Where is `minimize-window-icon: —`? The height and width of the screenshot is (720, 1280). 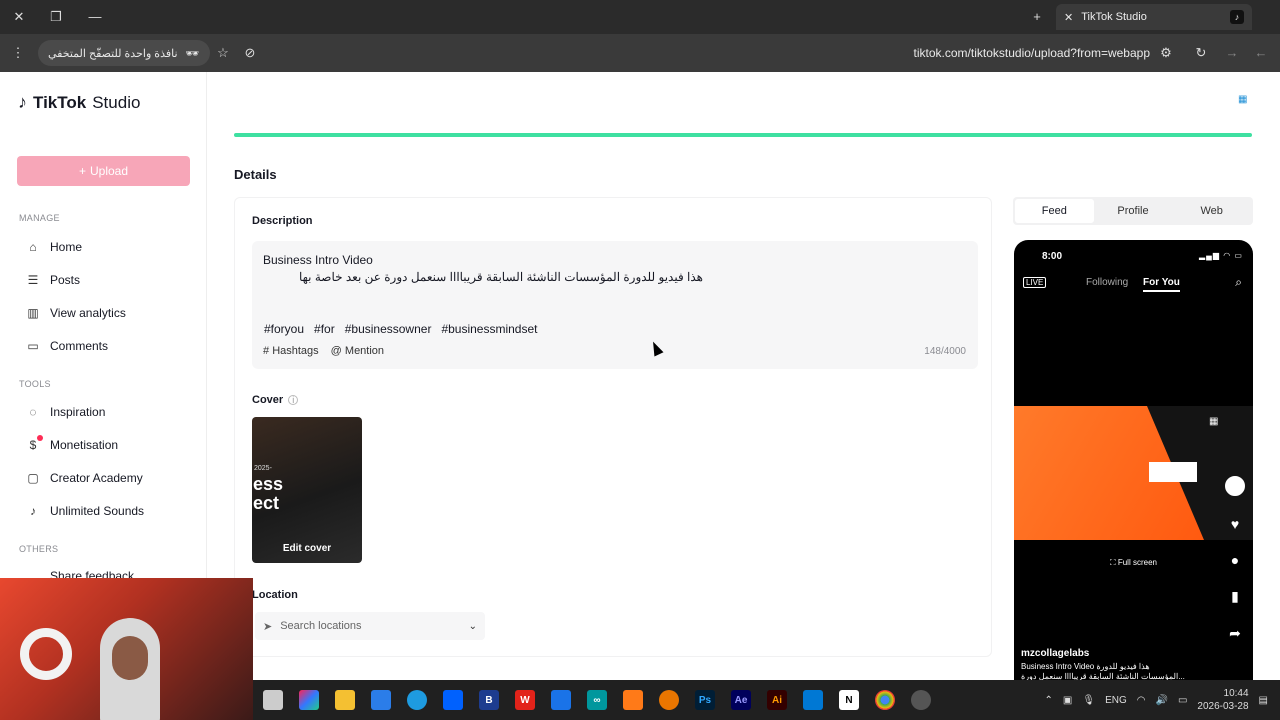
minimize-window-icon: — is located at coordinates (95, 17).